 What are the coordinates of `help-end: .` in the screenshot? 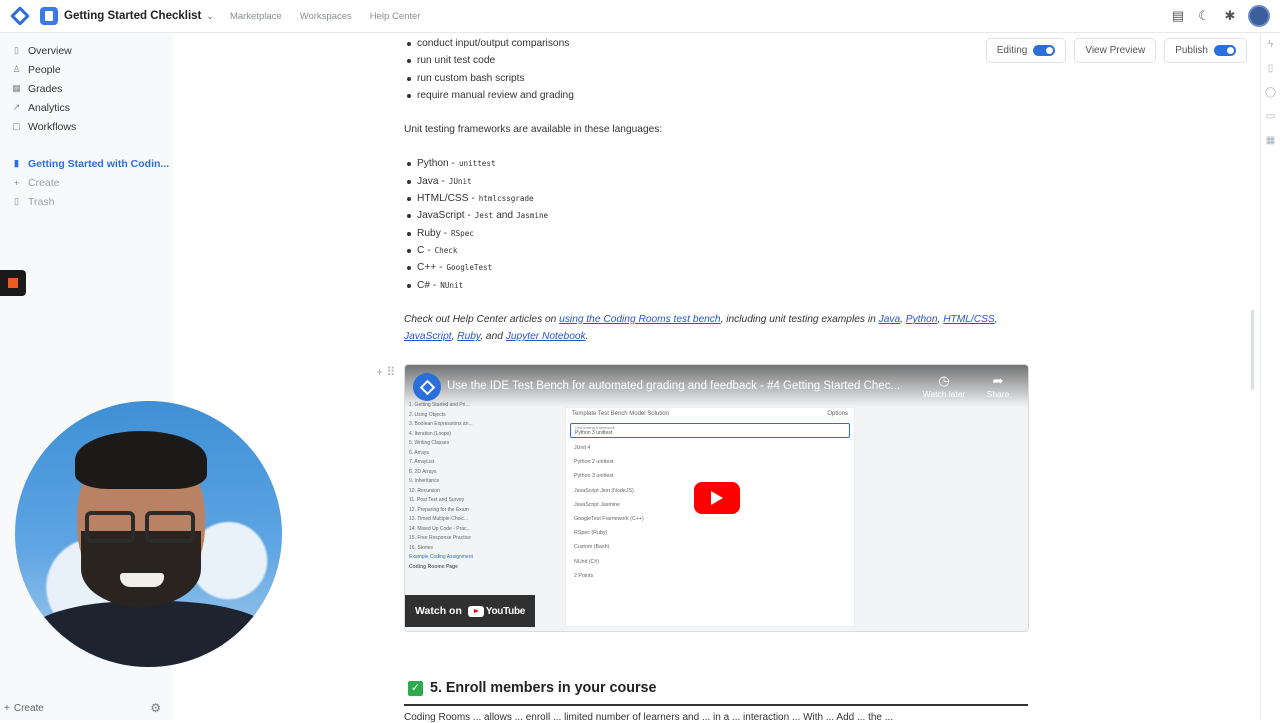 It's located at (587, 337).